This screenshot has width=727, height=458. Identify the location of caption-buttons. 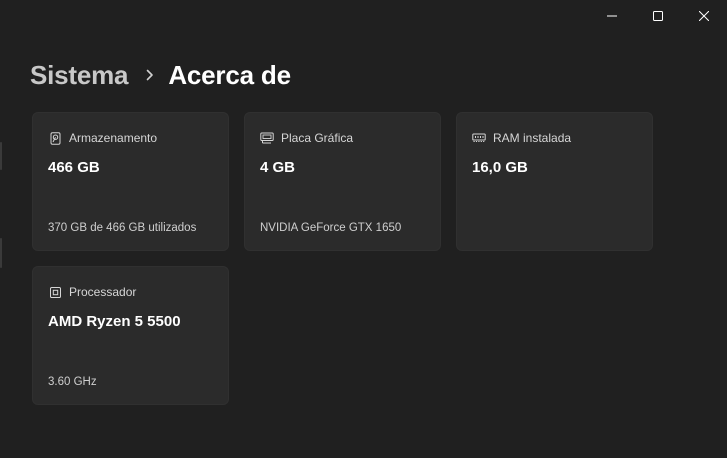
(658, 16).